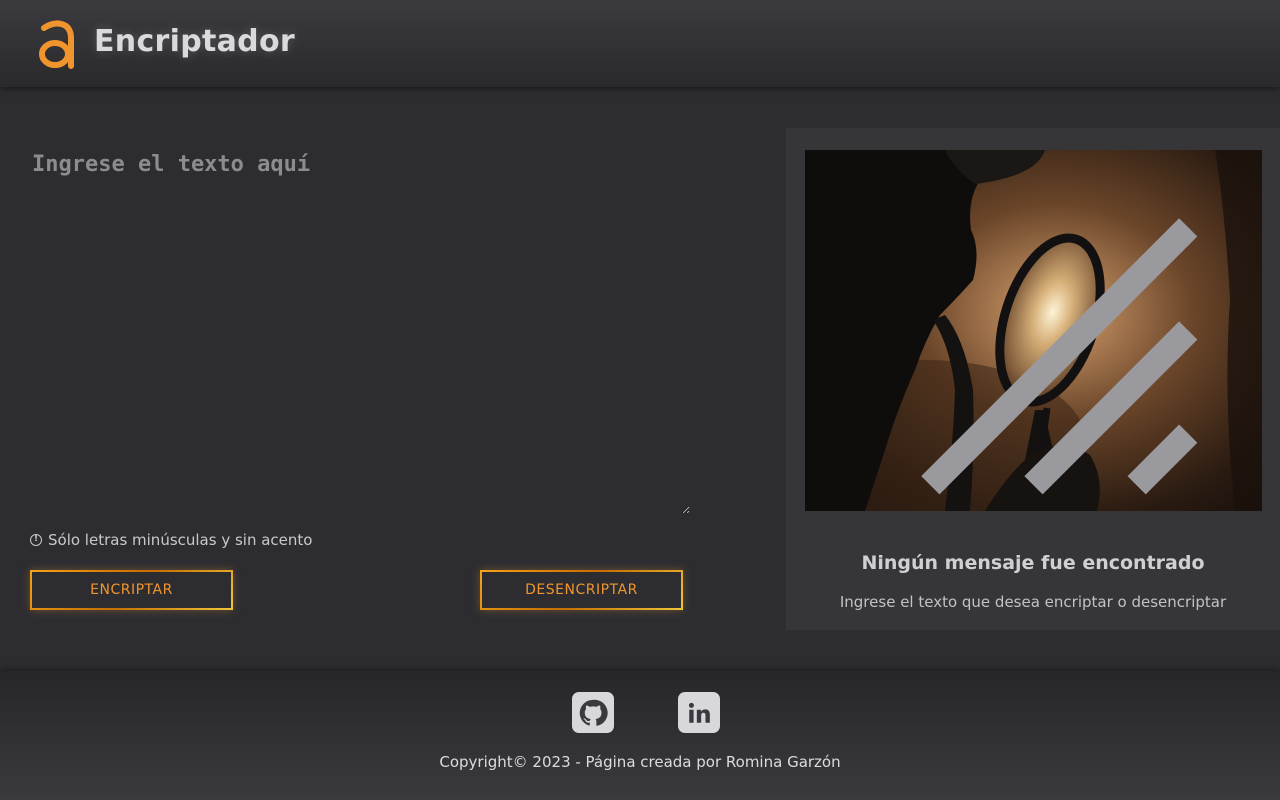 Image resolution: width=1280 pixels, height=800 pixels. What do you see at coordinates (640, 43) in the screenshot?
I see `site-header: Encriptador` at bounding box center [640, 43].